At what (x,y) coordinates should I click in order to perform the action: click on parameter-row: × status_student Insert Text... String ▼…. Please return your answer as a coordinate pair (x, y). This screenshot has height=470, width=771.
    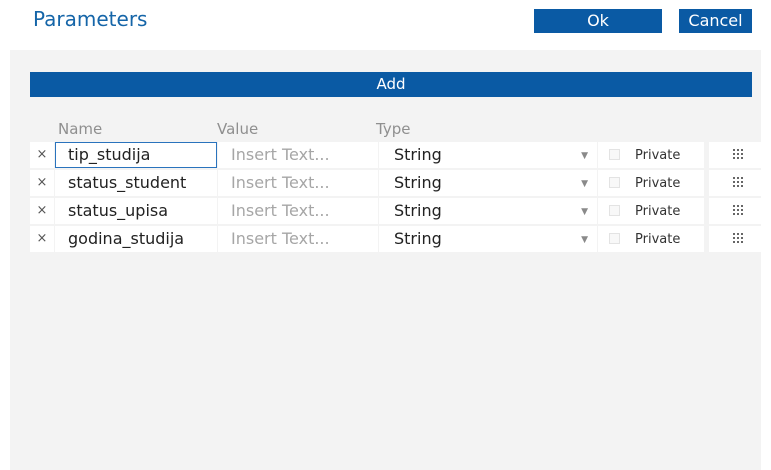
    Looking at the image, I should click on (396, 183).